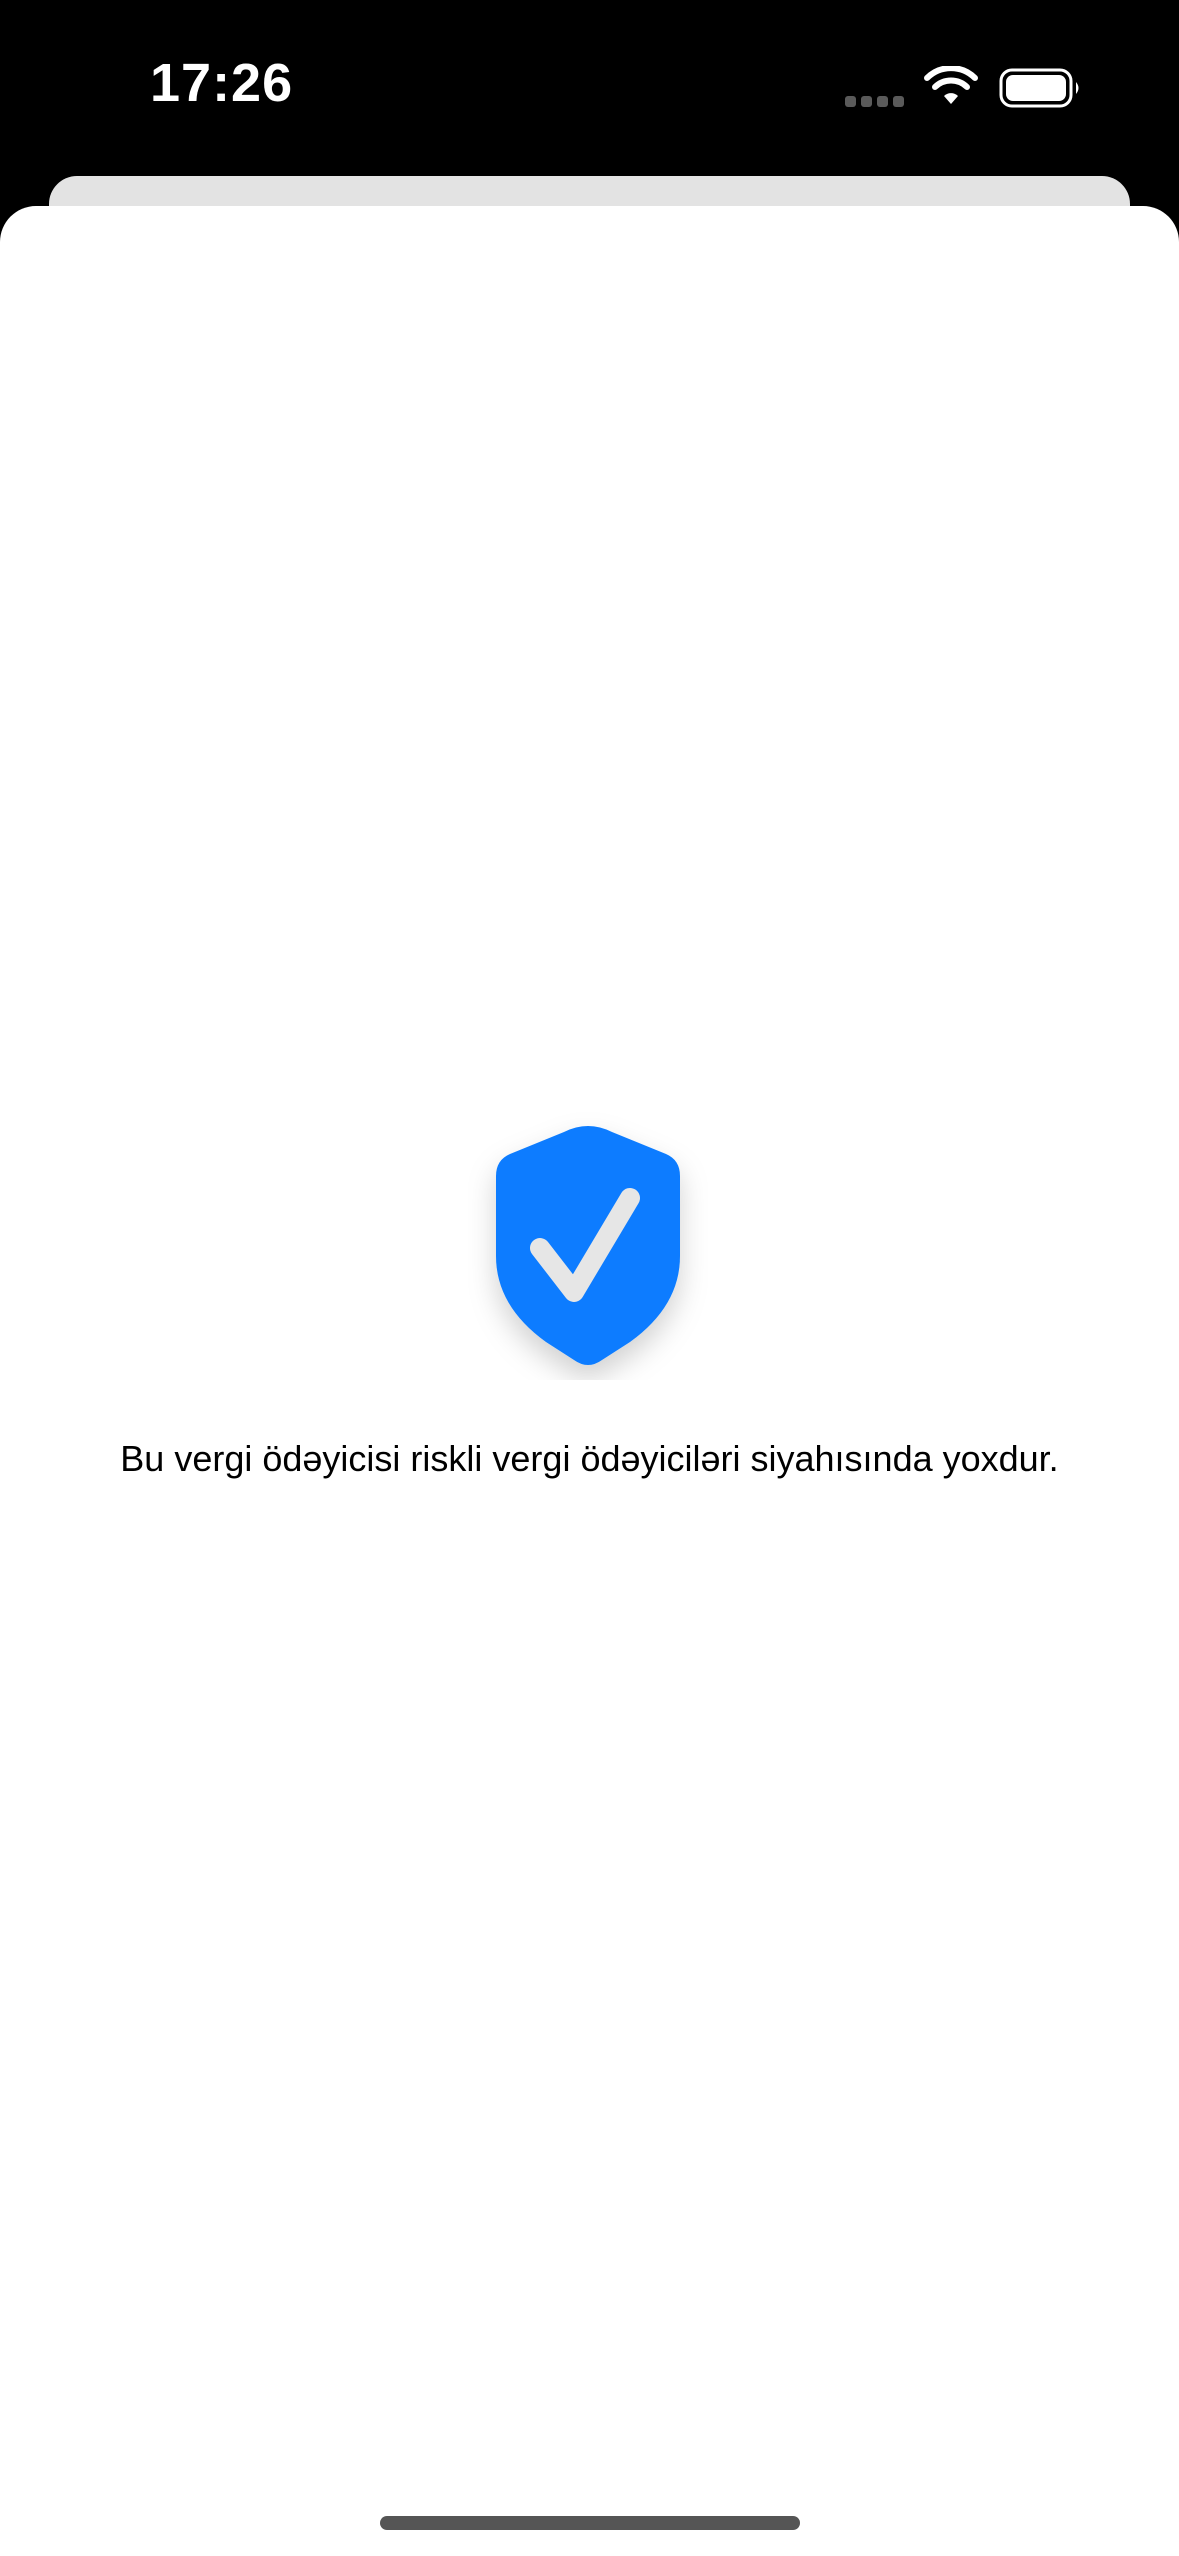 Image resolution: width=1179 pixels, height=2556 pixels. What do you see at coordinates (588, 1245) in the screenshot?
I see `shield-check-icon` at bounding box center [588, 1245].